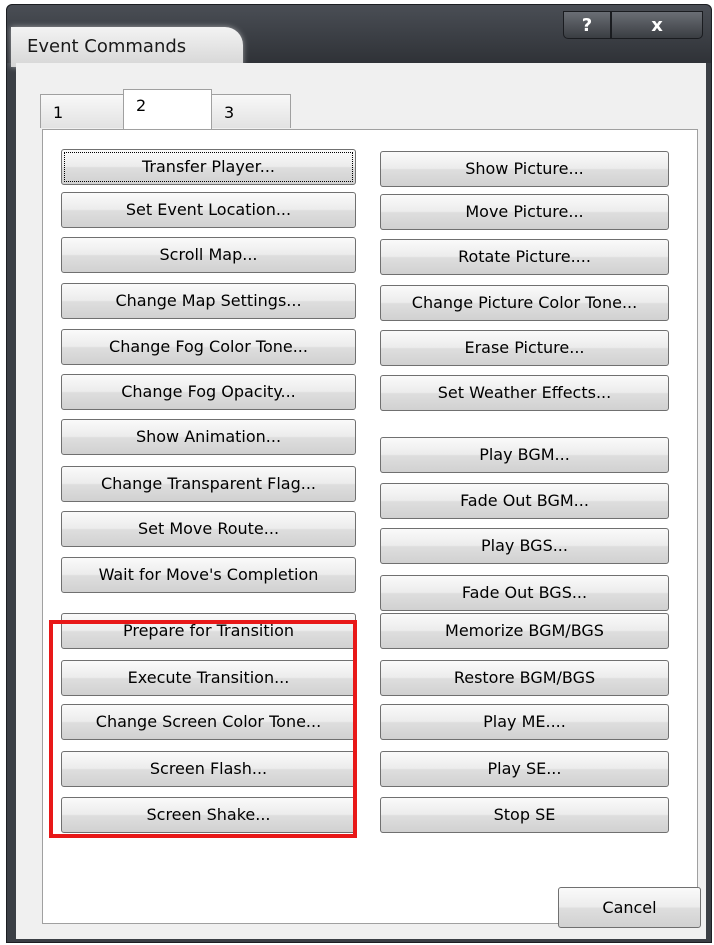 Image resolution: width=714 pixels, height=945 pixels. Describe the element at coordinates (229, 112) in the screenshot. I see `tab-label: 3` at that location.